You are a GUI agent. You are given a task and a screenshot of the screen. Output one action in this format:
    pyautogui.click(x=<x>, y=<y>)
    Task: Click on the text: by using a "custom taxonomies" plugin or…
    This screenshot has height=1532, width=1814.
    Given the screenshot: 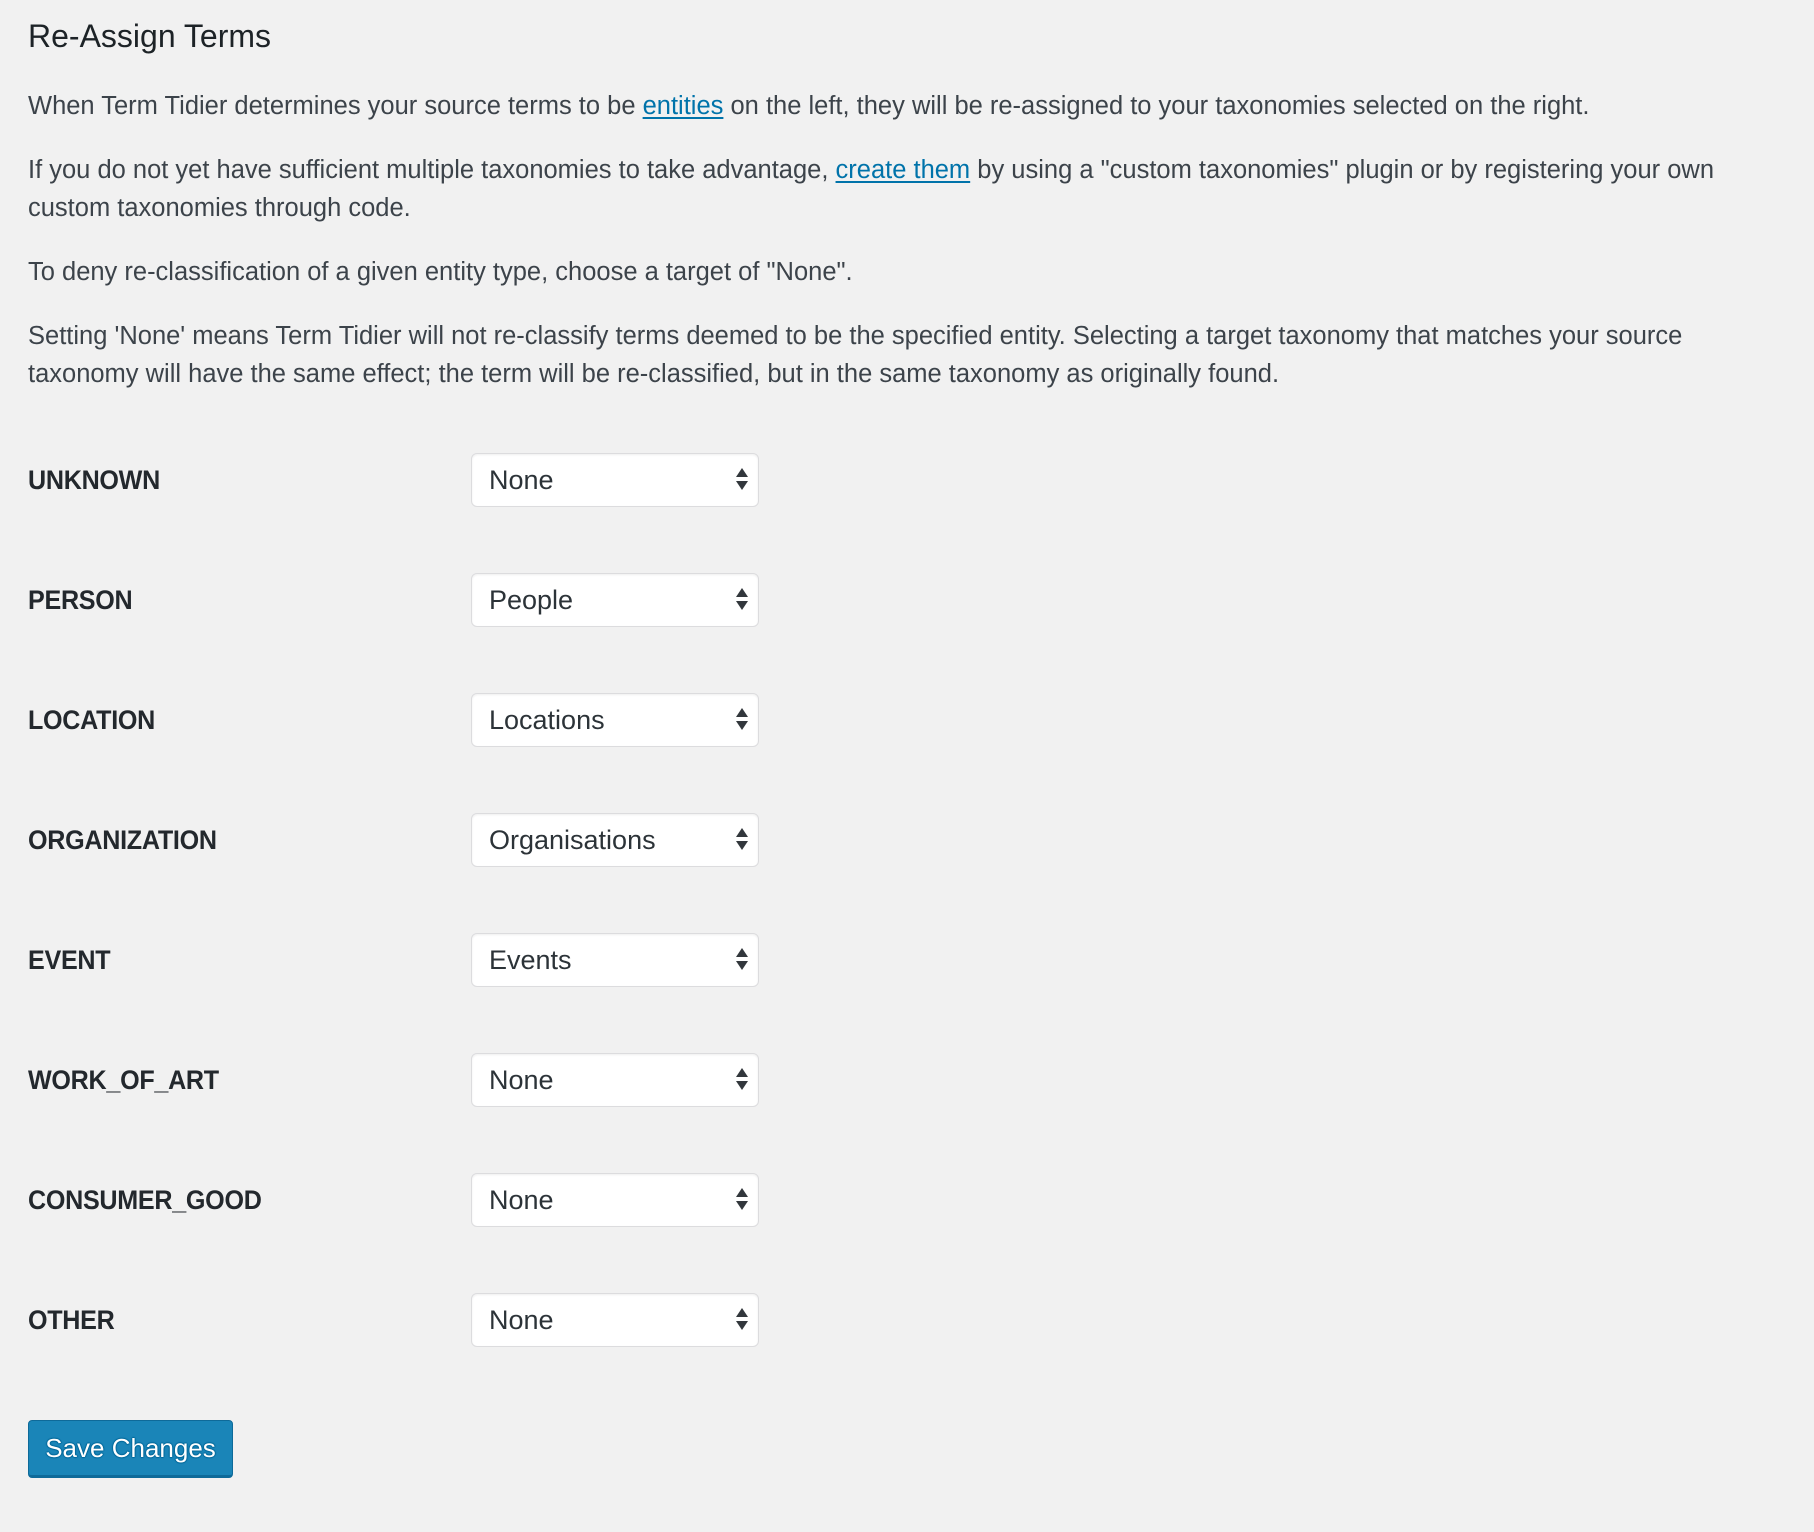 What is the action you would take?
    pyautogui.click(x=1342, y=170)
    